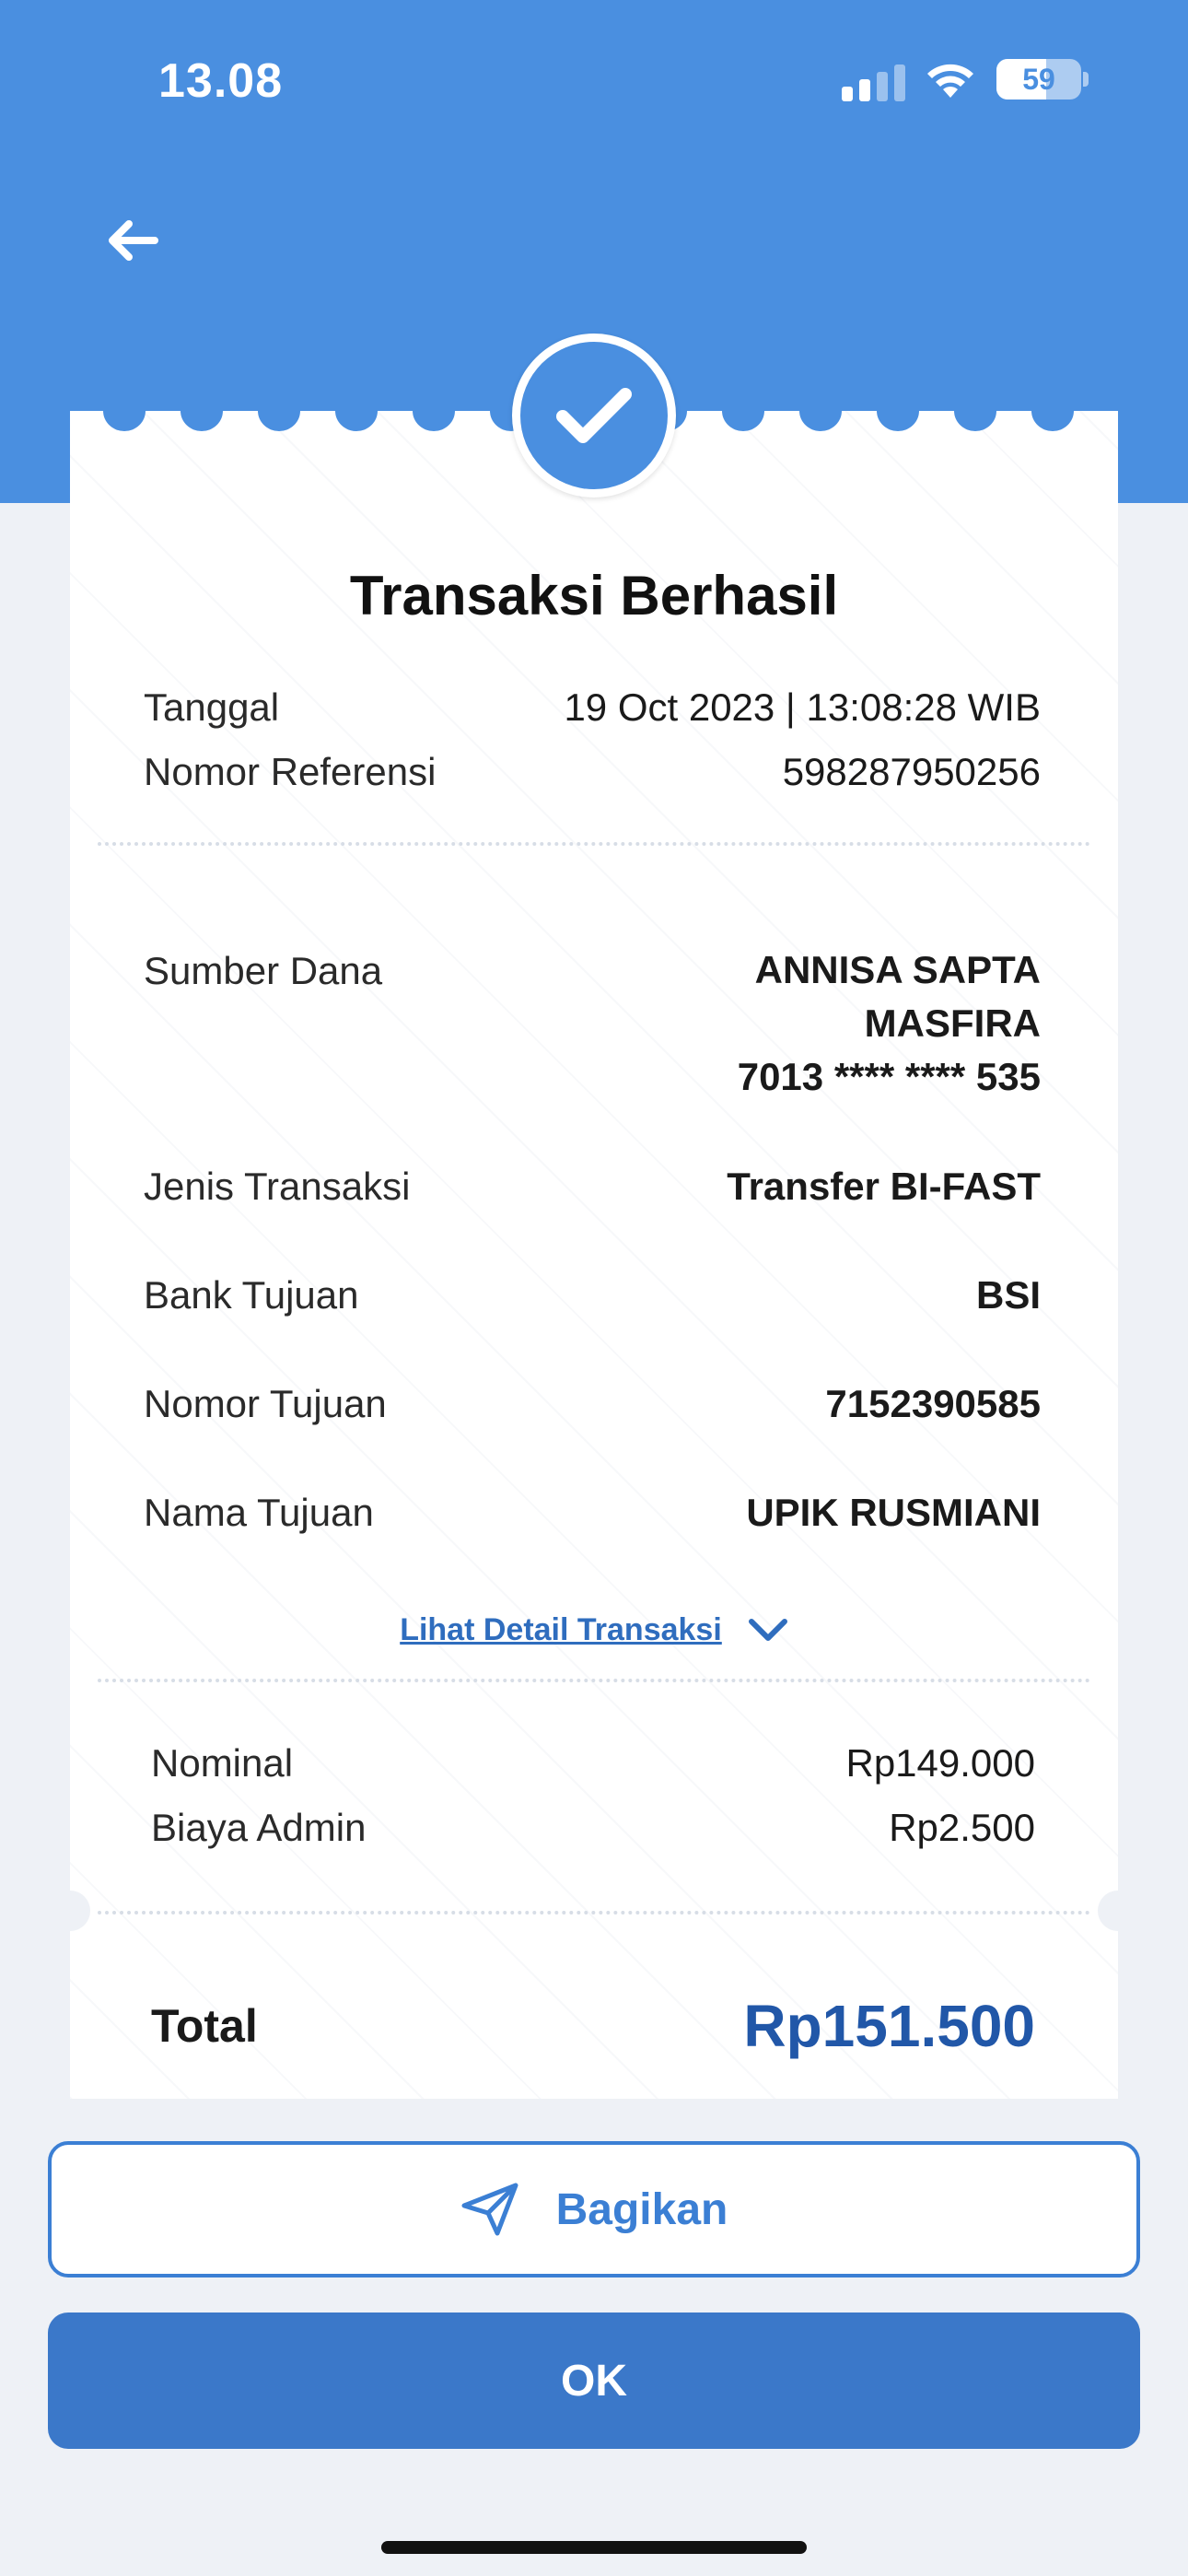  What do you see at coordinates (768, 1631) in the screenshot?
I see `chevron-down-icon` at bounding box center [768, 1631].